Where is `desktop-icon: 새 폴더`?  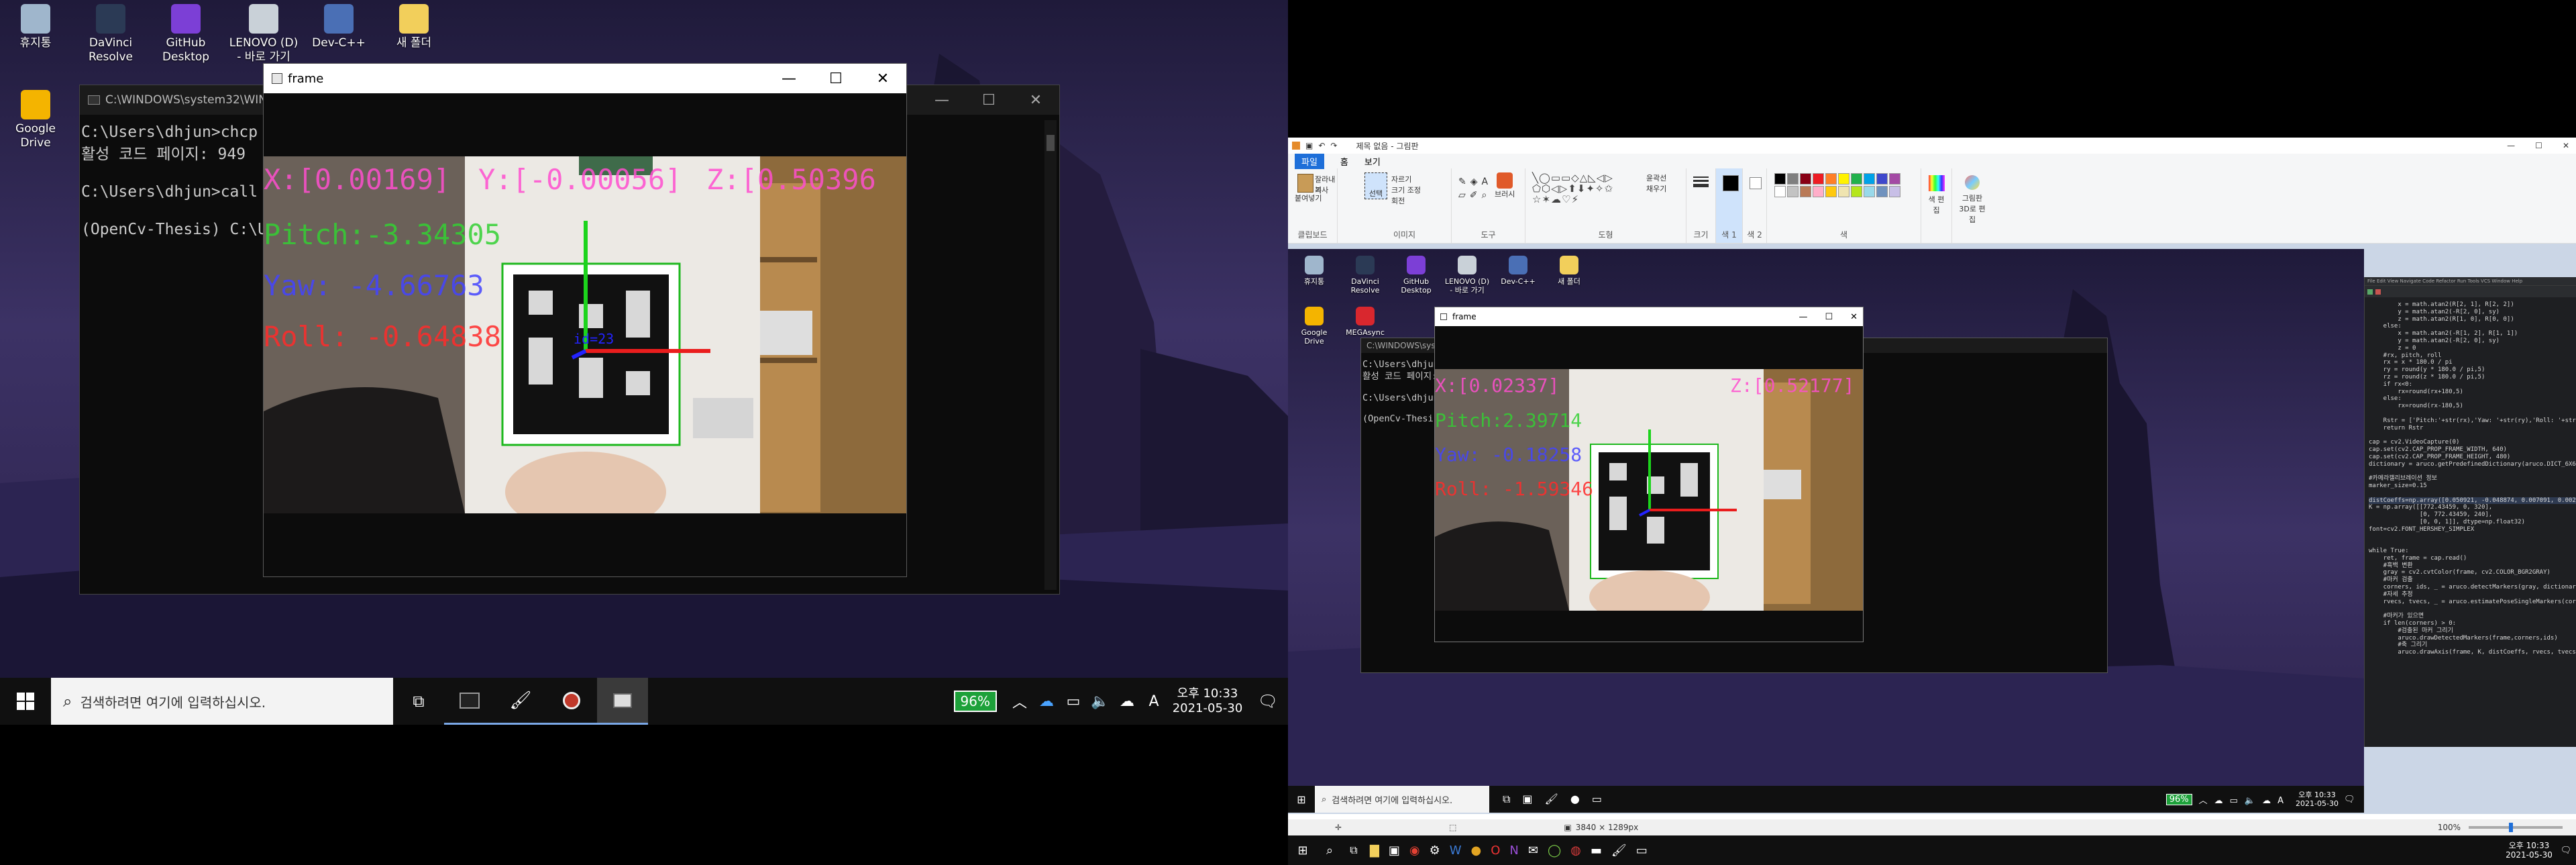 desktop-icon: 새 폴더 is located at coordinates (413, 27).